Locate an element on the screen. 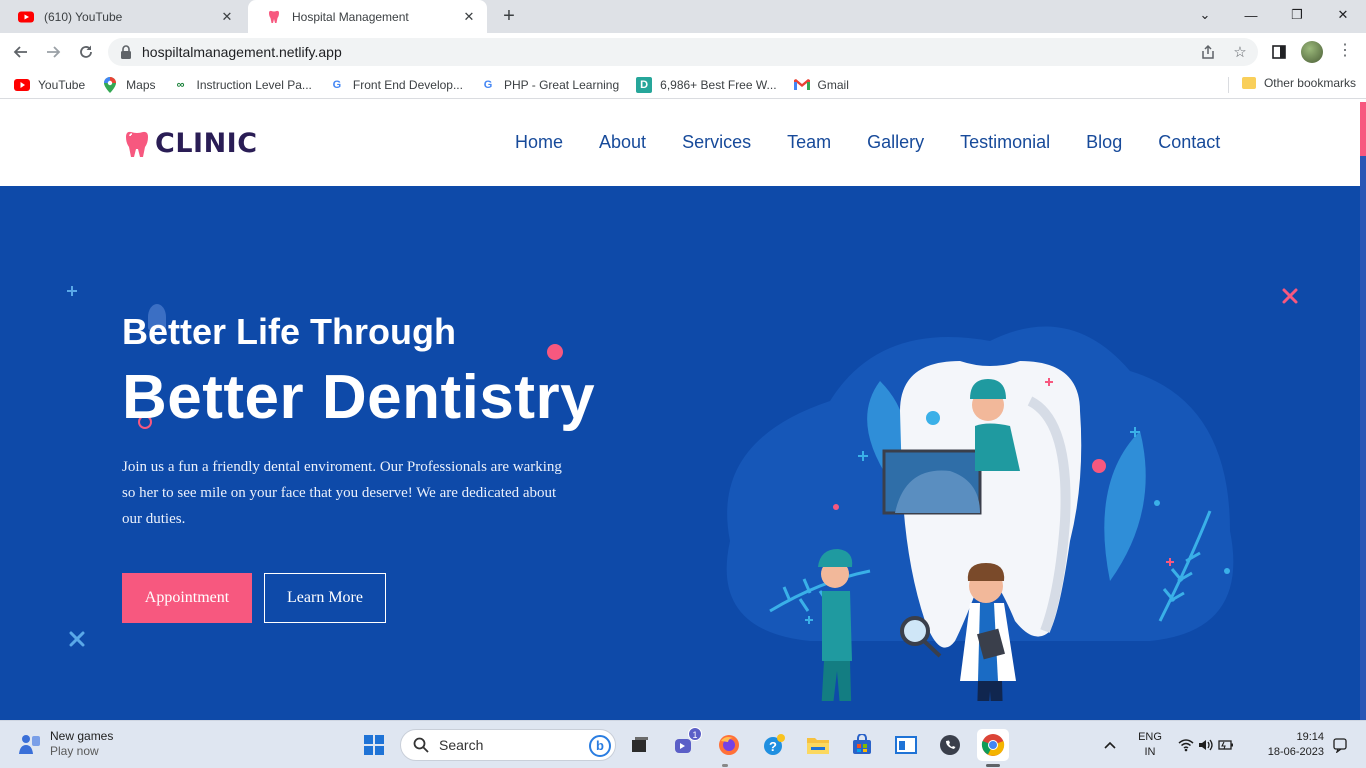 The width and height of the screenshot is (1366, 768). games-widget: New games Play now is located at coordinates (65, 744).